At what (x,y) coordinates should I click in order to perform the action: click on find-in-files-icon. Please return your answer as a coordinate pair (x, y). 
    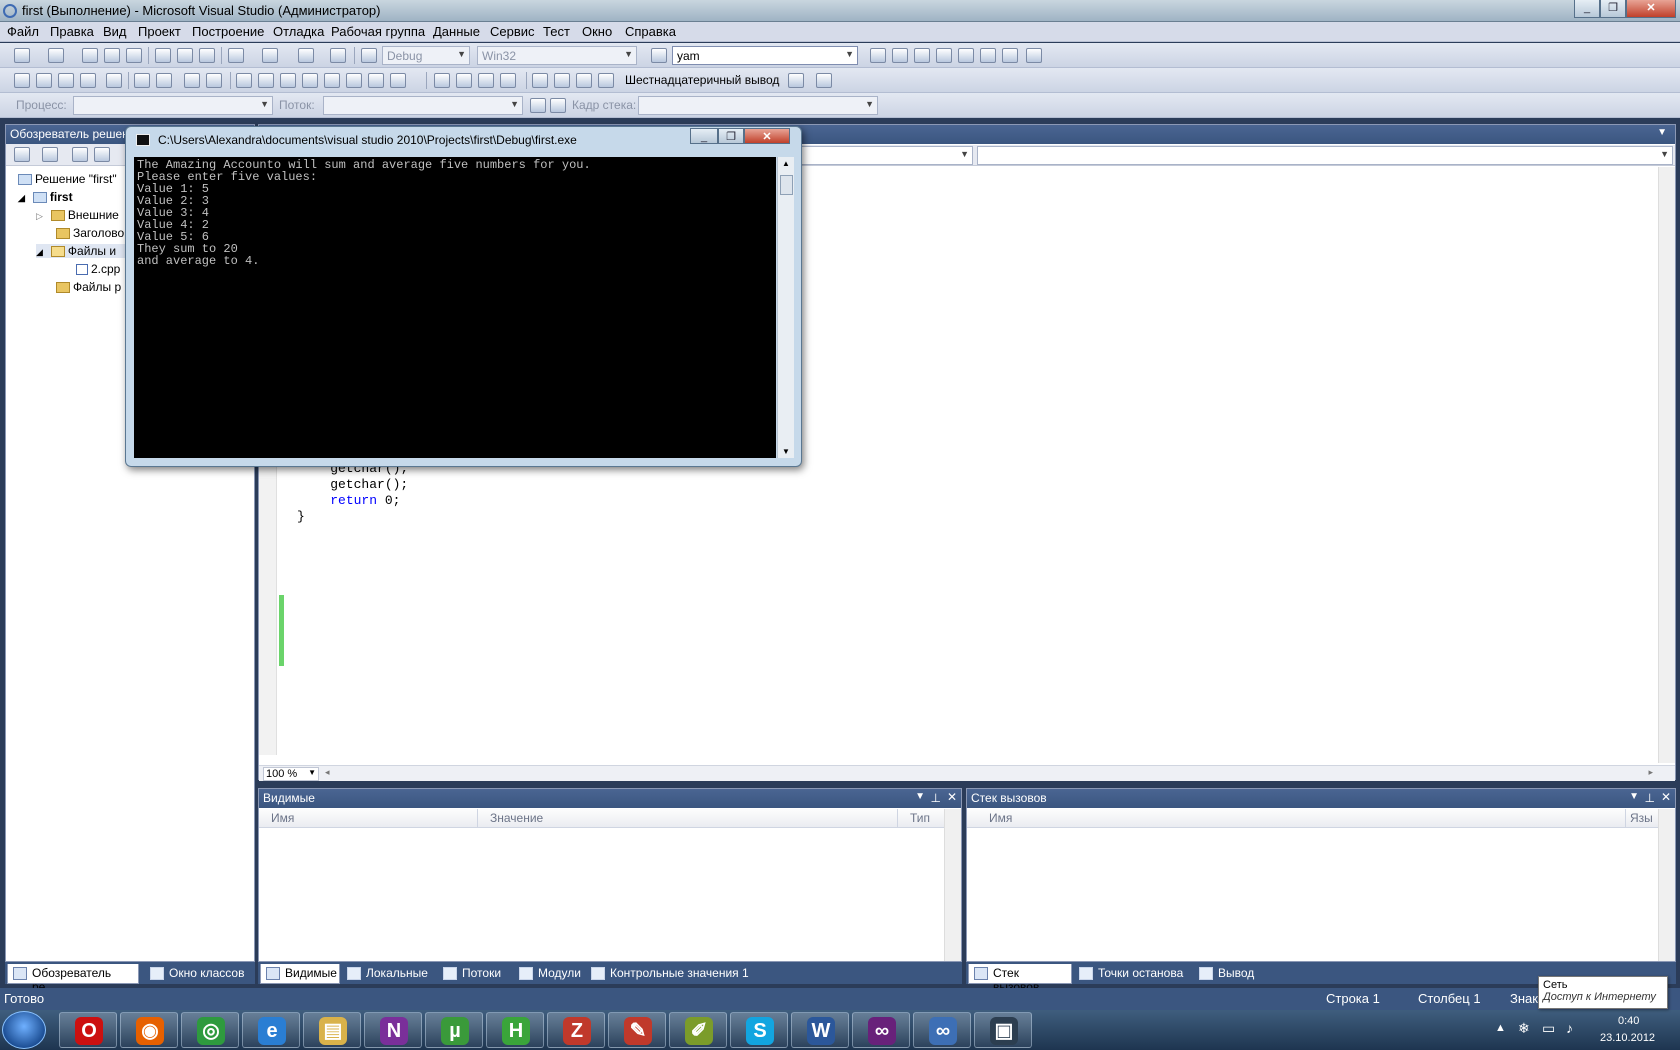
    Looking at the image, I should click on (659, 55).